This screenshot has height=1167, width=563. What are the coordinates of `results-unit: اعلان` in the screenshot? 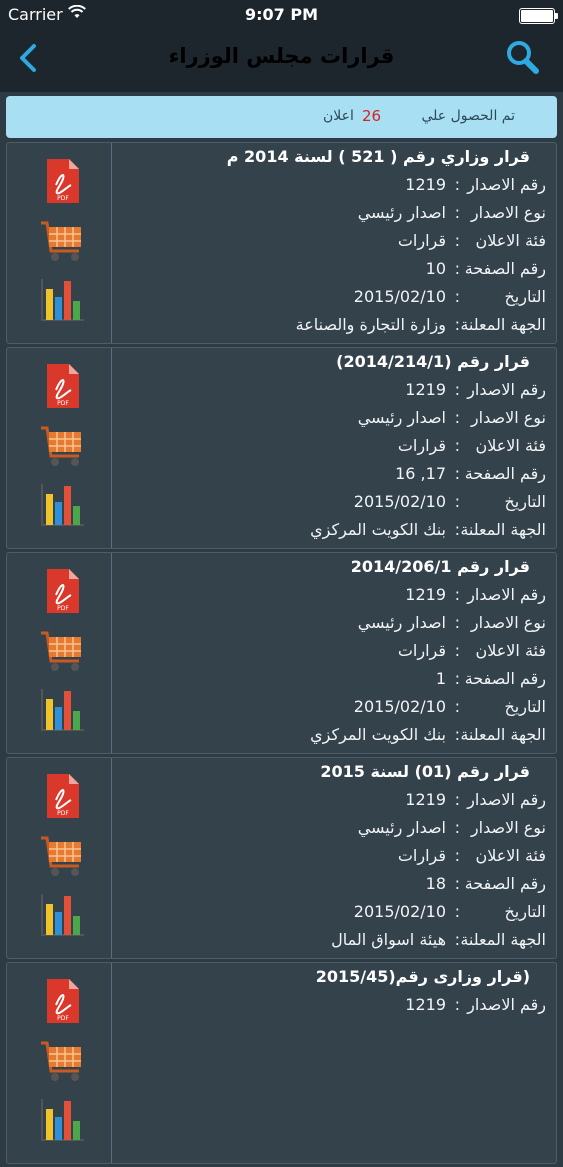 It's located at (338, 116).